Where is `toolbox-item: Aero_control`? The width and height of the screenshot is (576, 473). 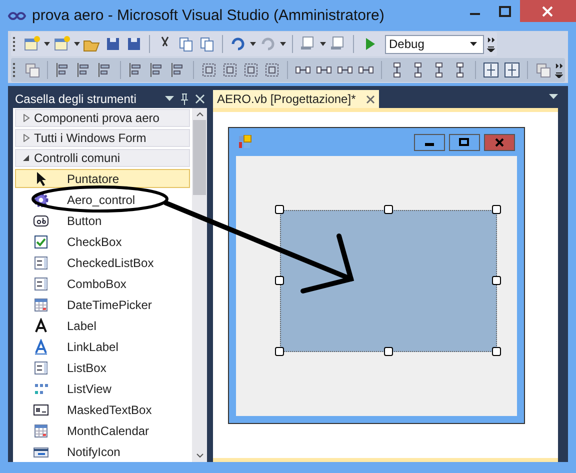
toolbox-item: Aero_control is located at coordinates (102, 199).